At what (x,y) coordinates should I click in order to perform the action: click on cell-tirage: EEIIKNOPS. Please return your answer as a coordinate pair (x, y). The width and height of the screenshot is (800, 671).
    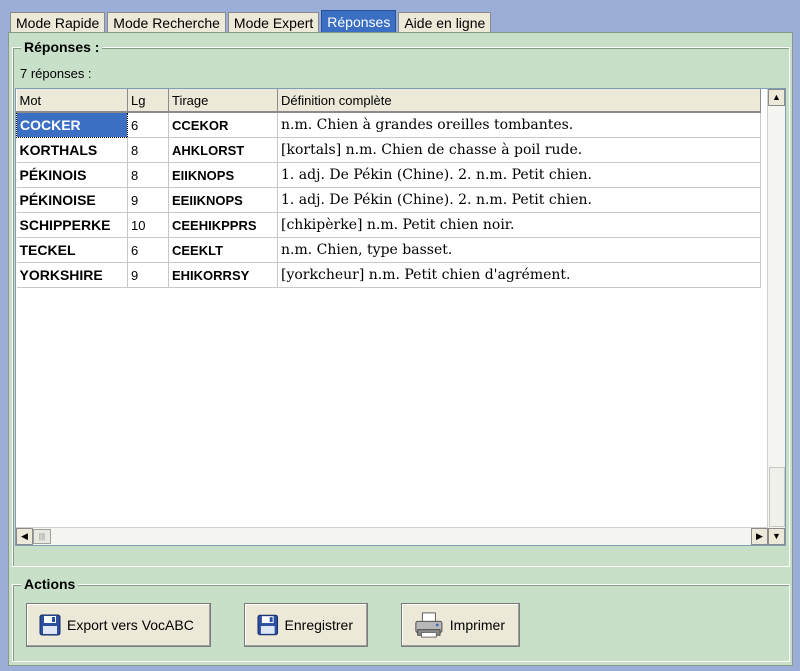
    Looking at the image, I should click on (223, 200).